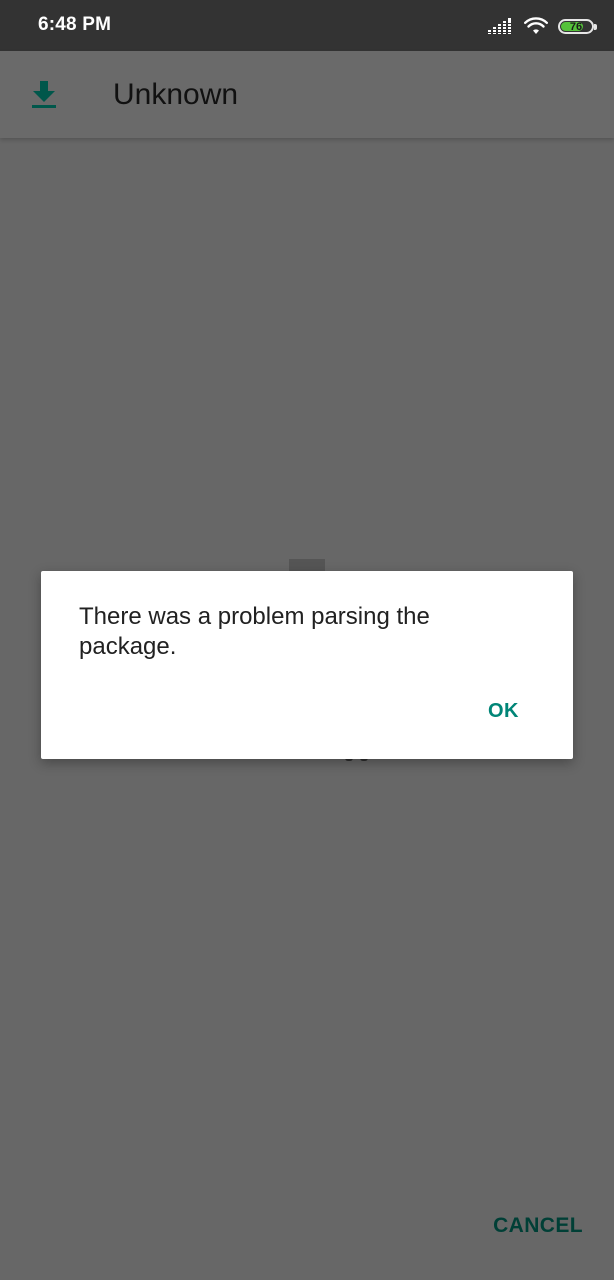 This screenshot has width=614, height=1280. I want to click on download-icon, so click(44, 94).